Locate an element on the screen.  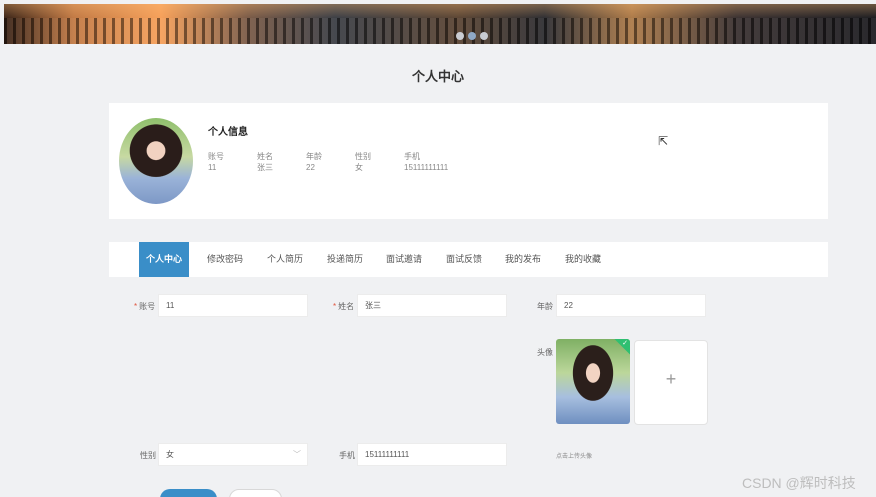
header-banner is located at coordinates (440, 24).